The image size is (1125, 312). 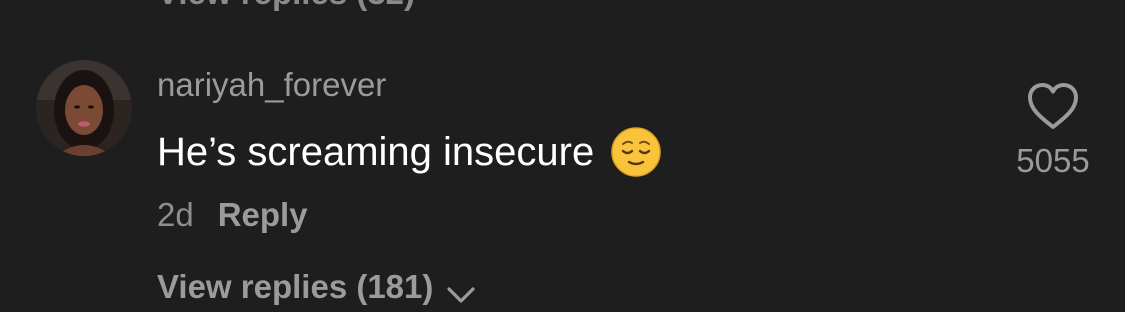 I want to click on view-replies-button: View replies (181), so click(x=317, y=287).